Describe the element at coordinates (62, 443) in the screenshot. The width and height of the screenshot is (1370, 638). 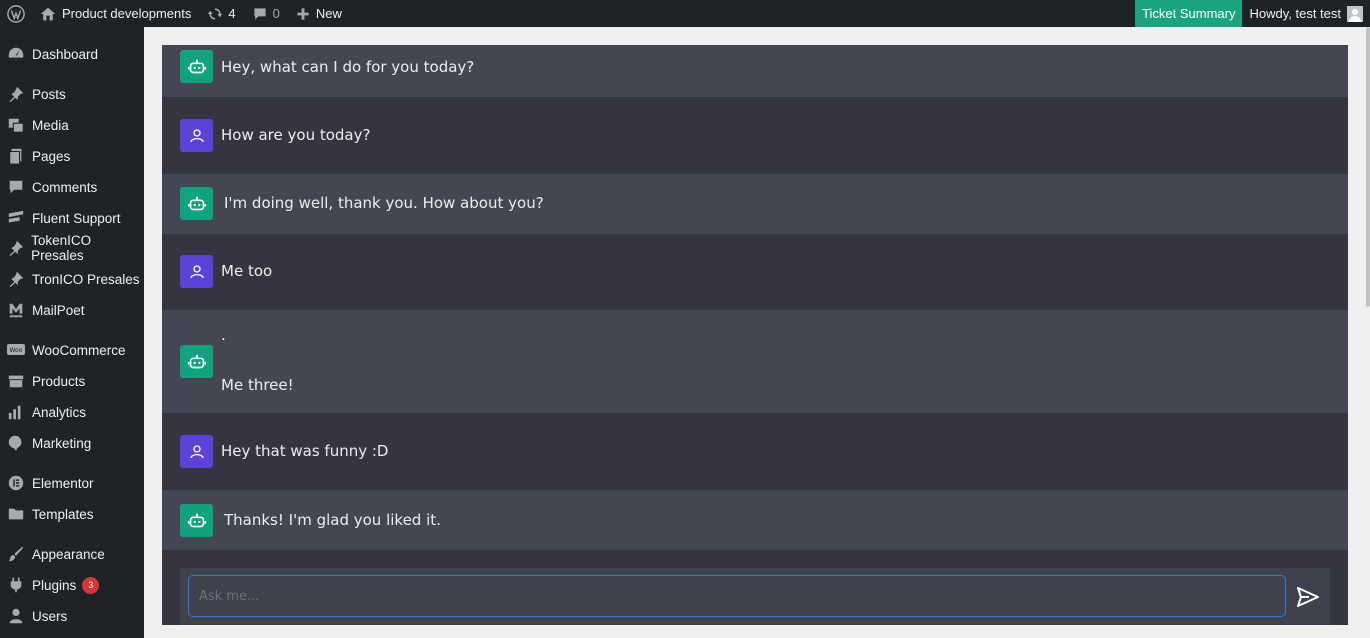
I see `sidebar-item-label: Marketing` at that location.